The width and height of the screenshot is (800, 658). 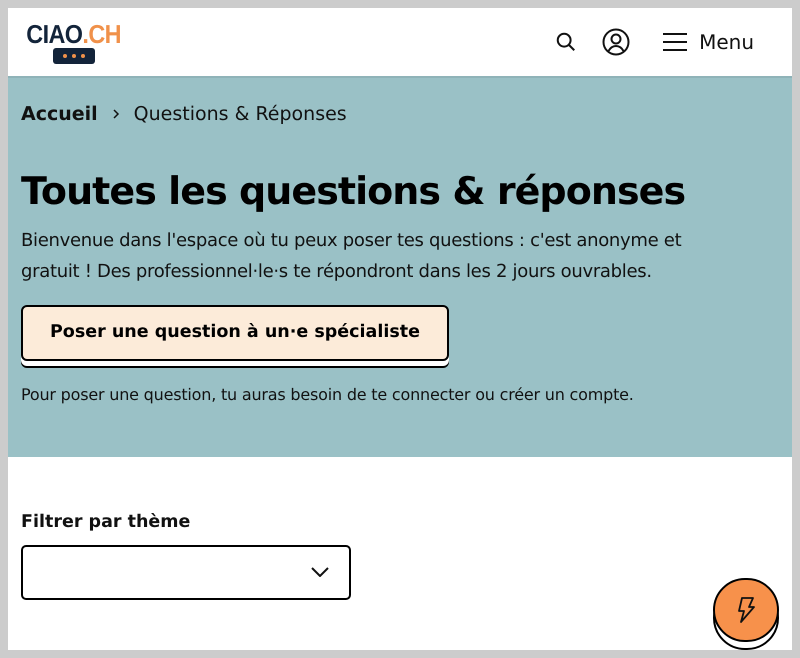 I want to click on menu-icon, so click(x=675, y=42).